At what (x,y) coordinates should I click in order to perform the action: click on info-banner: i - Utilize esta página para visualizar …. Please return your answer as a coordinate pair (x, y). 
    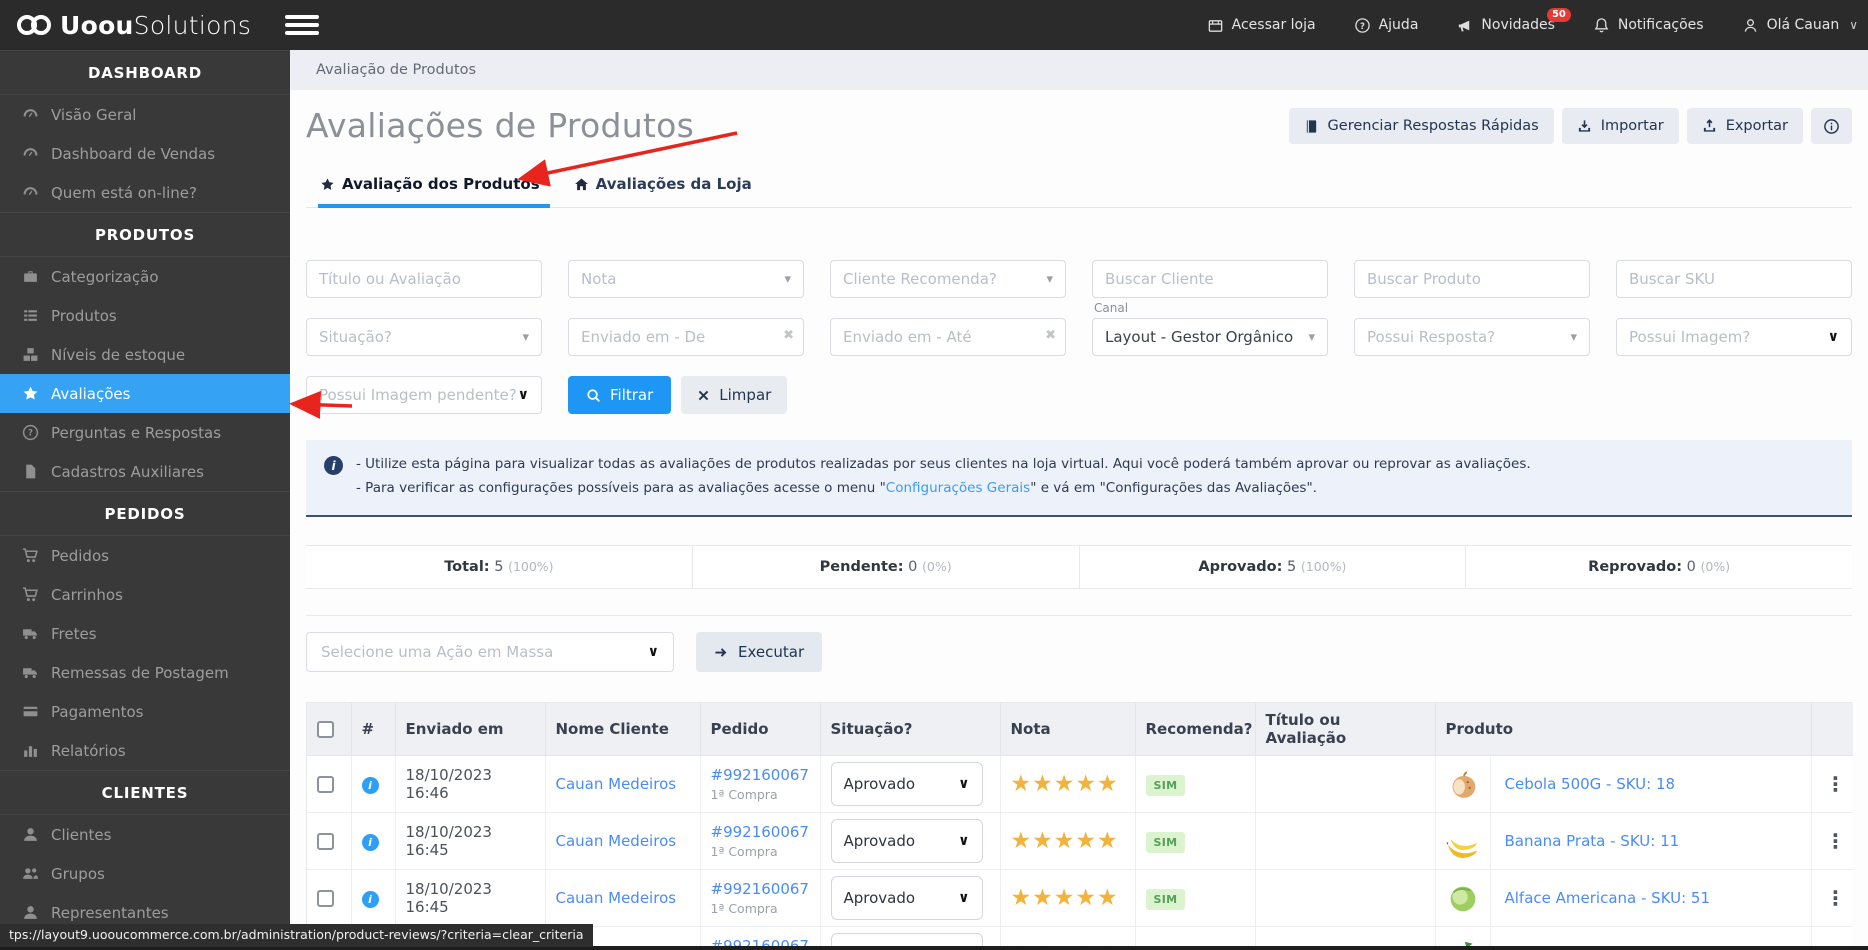
    Looking at the image, I should click on (1079, 479).